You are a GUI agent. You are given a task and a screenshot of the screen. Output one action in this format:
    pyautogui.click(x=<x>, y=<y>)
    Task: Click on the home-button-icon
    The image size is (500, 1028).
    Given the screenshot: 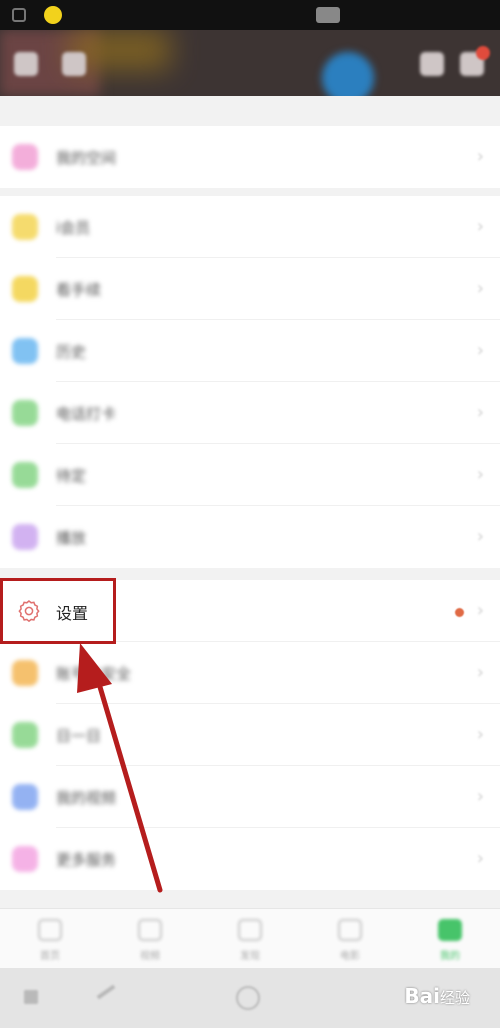 What is the action you would take?
    pyautogui.click(x=248, y=998)
    